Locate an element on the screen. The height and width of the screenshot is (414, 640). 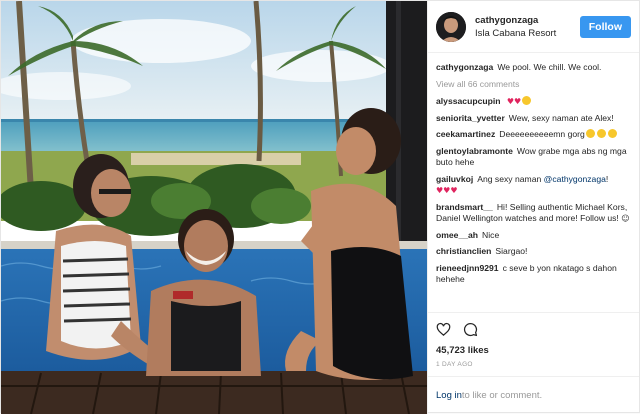
comment-username: christianclien is located at coordinates (463, 251).